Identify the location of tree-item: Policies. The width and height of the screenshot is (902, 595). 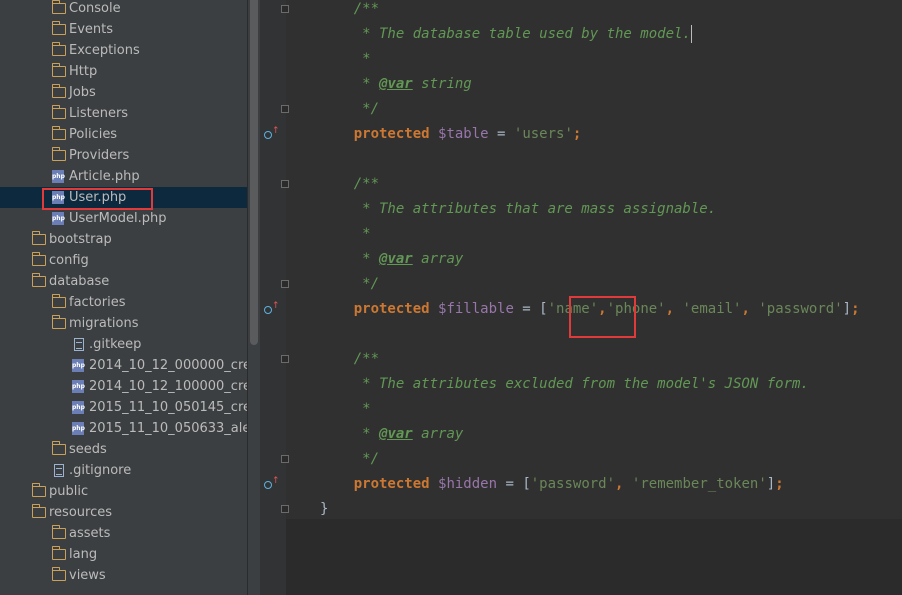
(123, 134).